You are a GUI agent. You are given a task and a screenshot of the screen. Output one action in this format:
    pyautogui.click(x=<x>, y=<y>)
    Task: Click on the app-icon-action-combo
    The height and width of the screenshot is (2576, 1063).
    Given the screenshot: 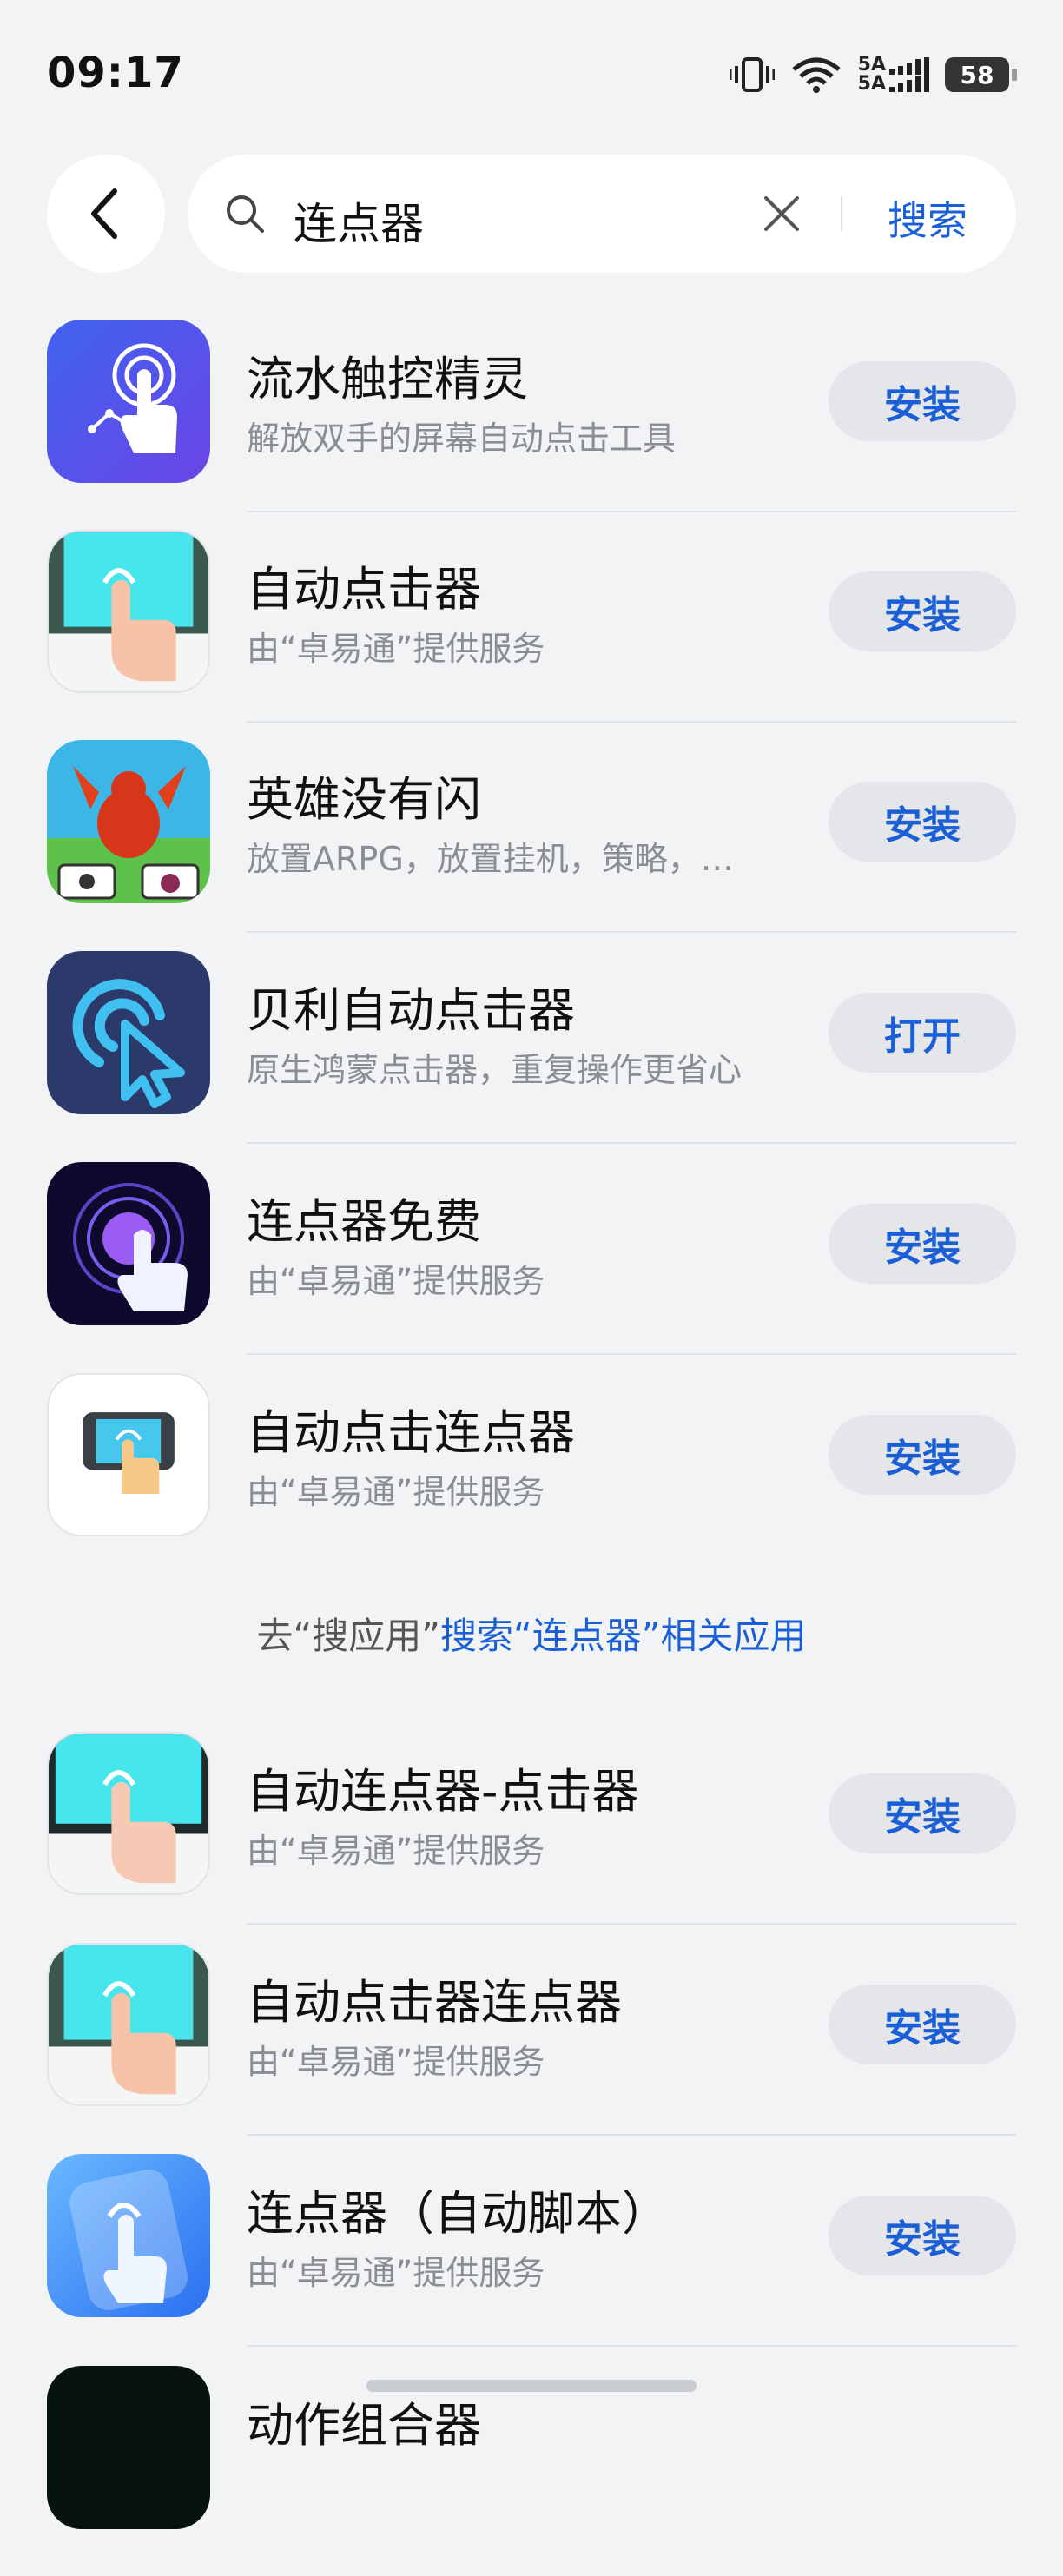 What is the action you would take?
    pyautogui.click(x=128, y=2448)
    